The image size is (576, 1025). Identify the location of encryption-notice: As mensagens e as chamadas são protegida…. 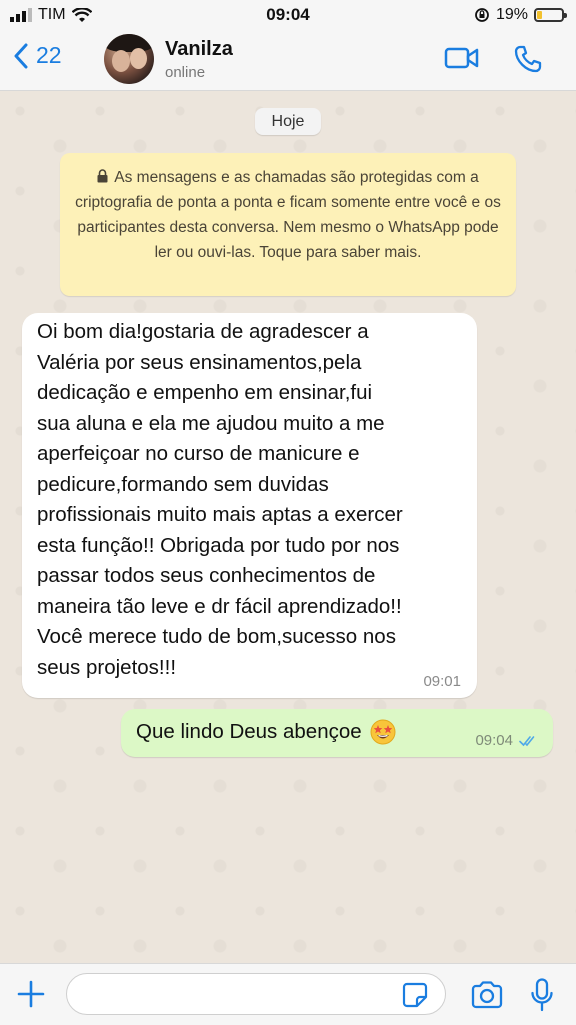
(288, 224).